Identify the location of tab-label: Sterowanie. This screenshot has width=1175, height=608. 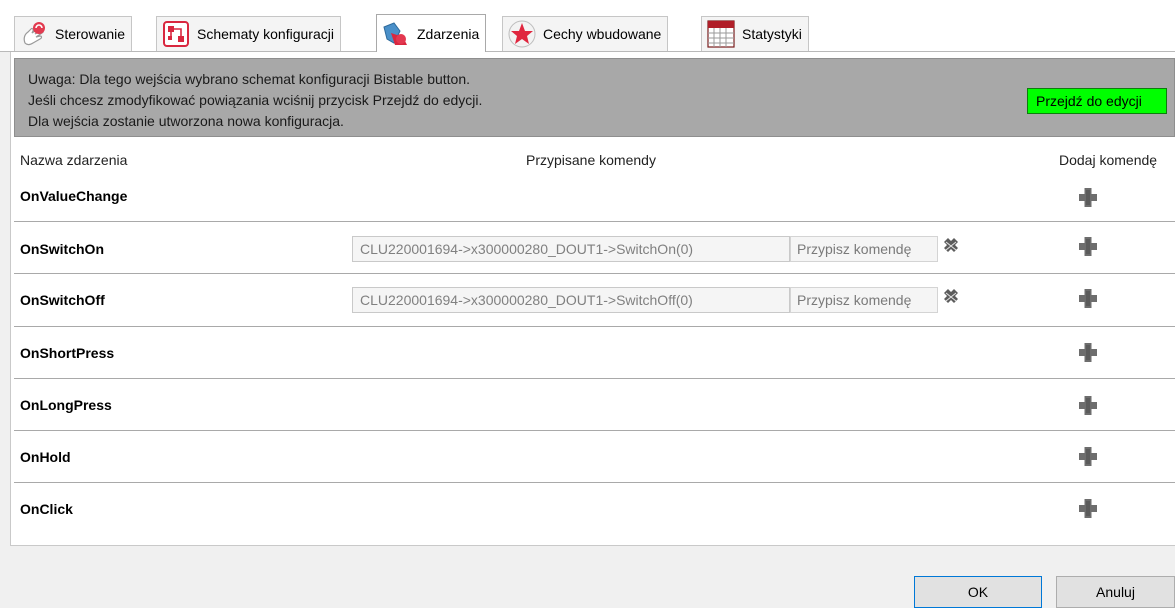
(90, 34).